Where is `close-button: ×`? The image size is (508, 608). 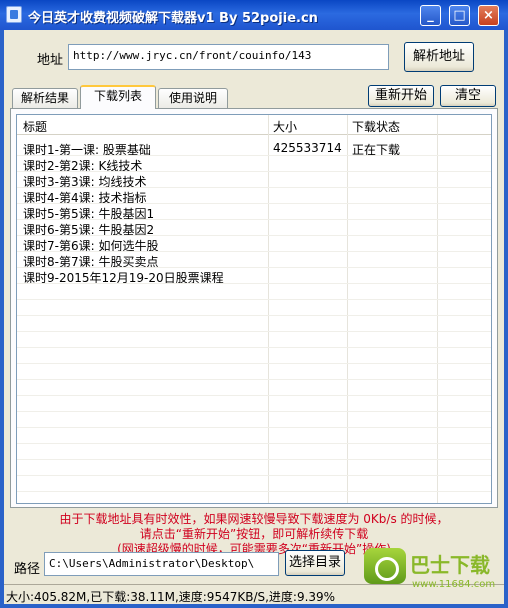 close-button: × is located at coordinates (488, 15).